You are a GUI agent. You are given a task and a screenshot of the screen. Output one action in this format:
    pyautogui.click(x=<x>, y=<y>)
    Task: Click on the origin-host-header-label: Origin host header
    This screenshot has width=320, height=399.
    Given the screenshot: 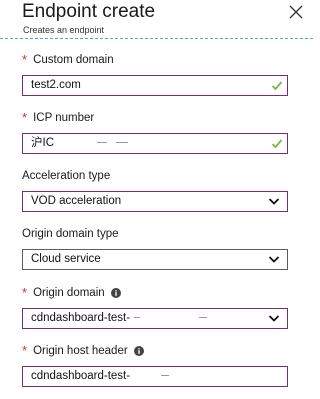 What is the action you would take?
    pyautogui.click(x=80, y=351)
    